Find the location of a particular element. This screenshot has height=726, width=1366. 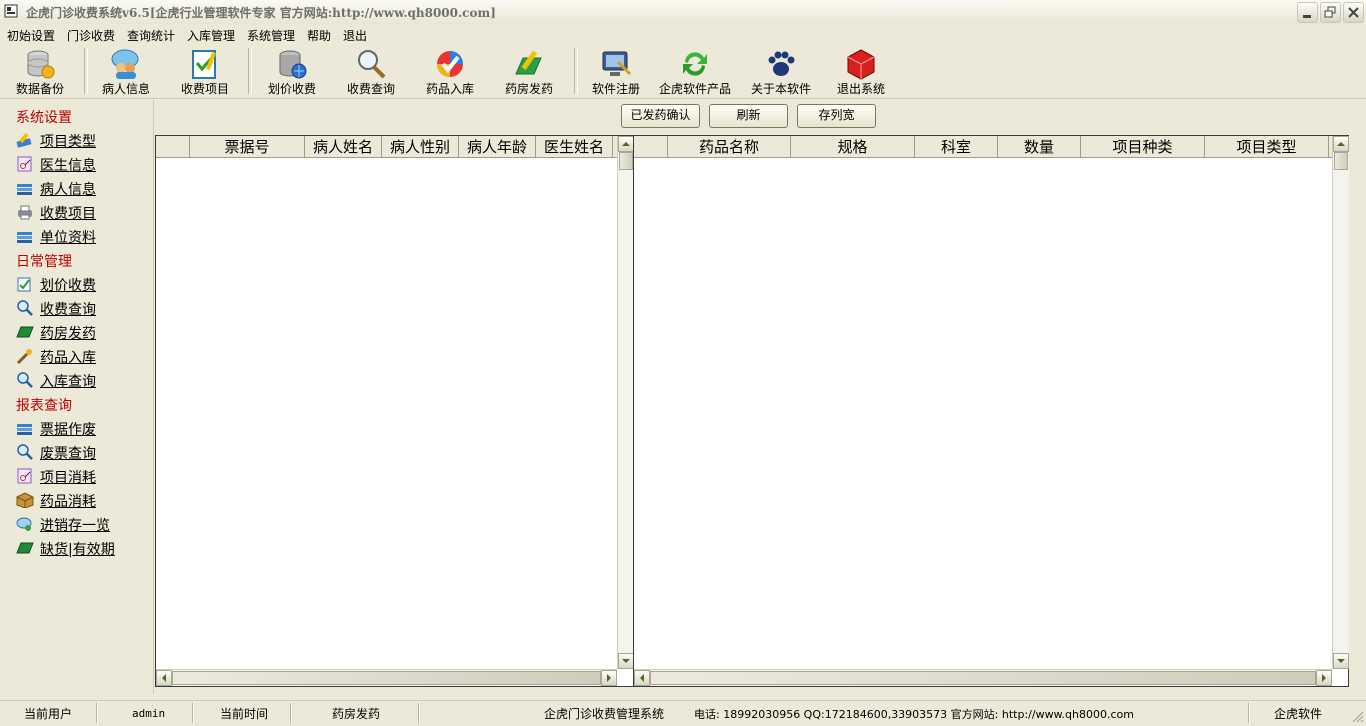

refresh-icon is located at coordinates (695, 64).